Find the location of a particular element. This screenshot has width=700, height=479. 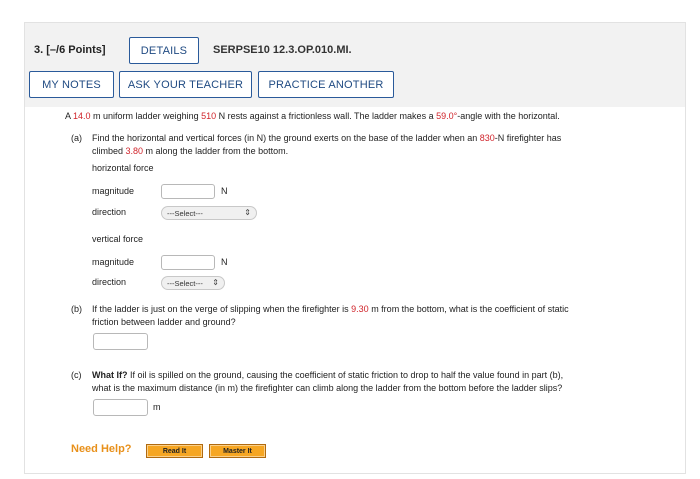

horizontal-magnitude-label: magnitude is located at coordinates (113, 191).